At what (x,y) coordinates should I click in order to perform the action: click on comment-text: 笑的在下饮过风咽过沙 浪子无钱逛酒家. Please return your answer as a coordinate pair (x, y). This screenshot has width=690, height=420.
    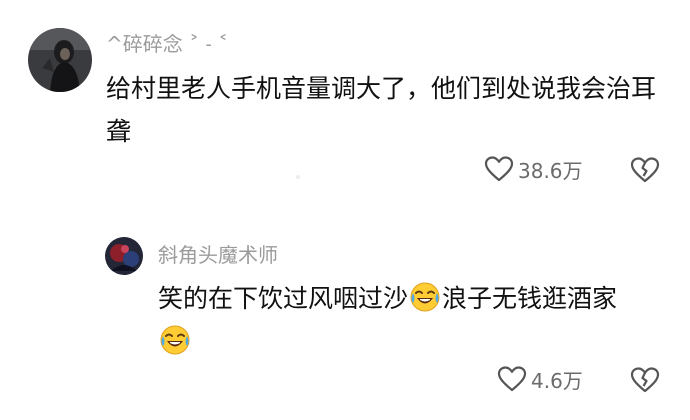
    Looking at the image, I should click on (408, 320).